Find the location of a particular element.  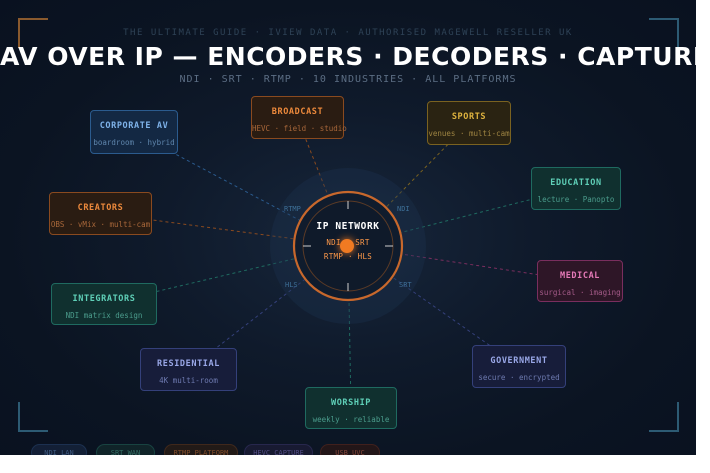

node-label: WORSHIP is located at coordinates (351, 403).